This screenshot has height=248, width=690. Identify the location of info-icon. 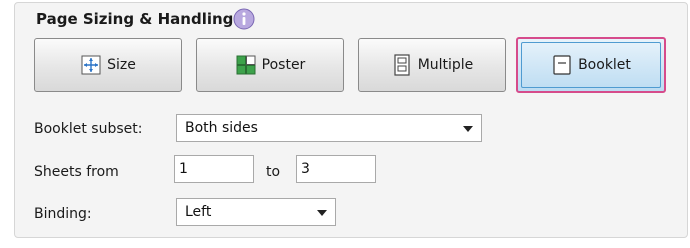
(244, 19).